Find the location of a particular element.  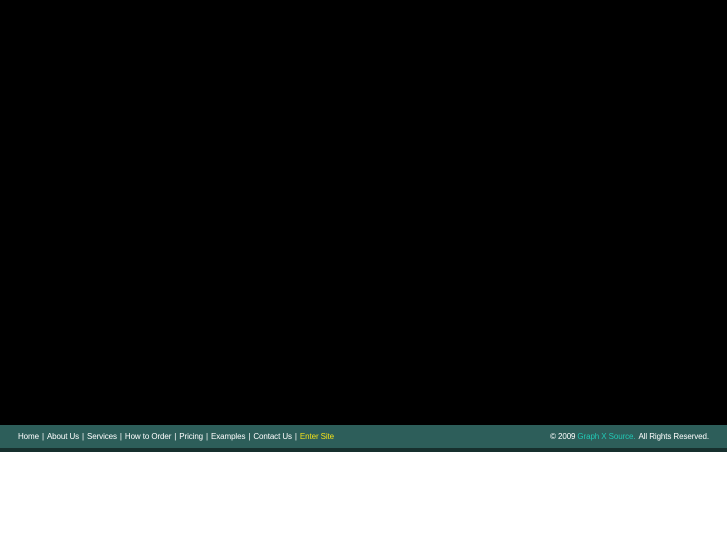

nav-link-examples: Examples is located at coordinates (228, 436).